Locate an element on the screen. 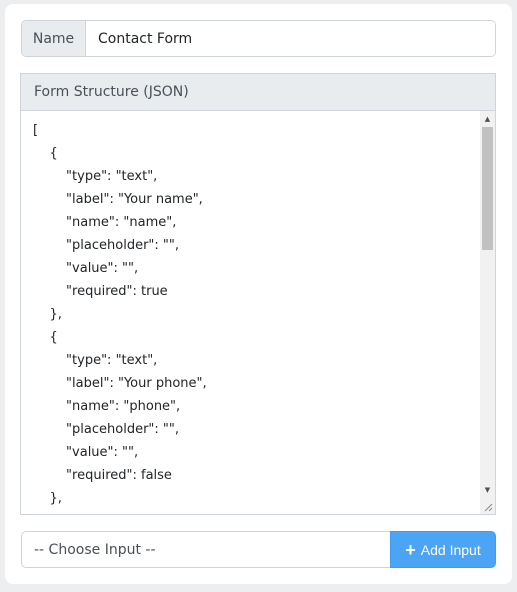  add-input-button: + Add Input is located at coordinates (443, 549).